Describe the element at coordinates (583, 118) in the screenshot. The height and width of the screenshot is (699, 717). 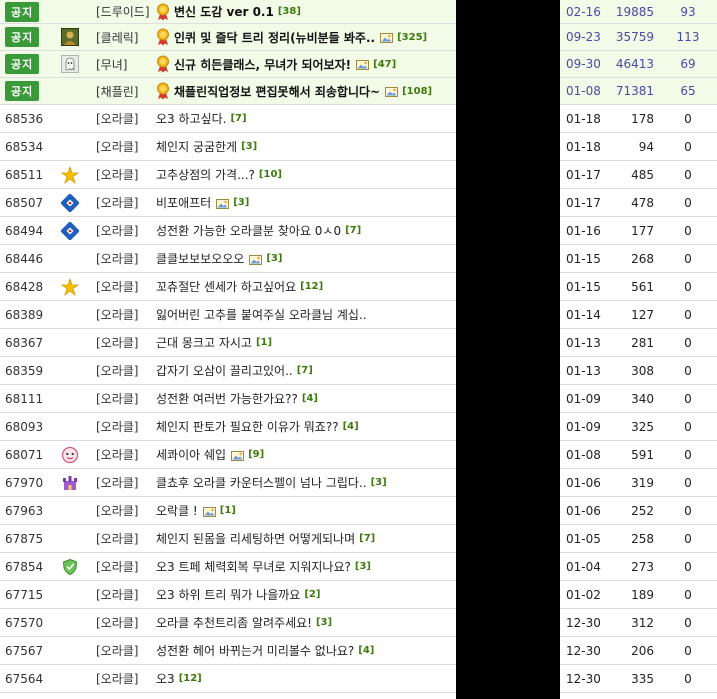
I see `post-date: 01-18` at that location.